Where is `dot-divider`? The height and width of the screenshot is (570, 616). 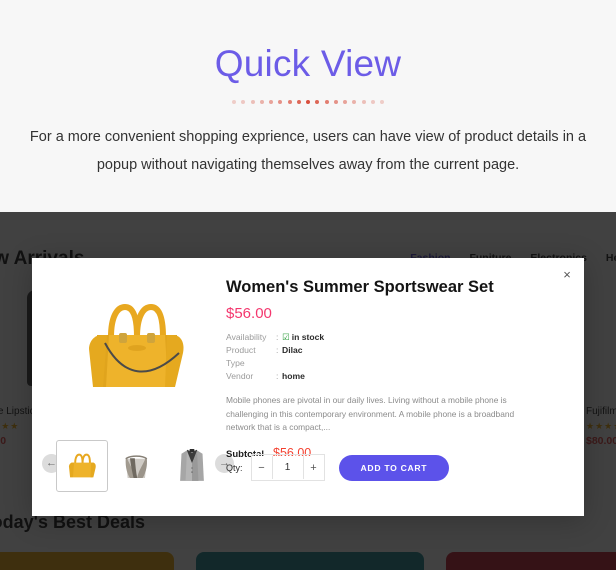
dot-divider is located at coordinates (308, 101).